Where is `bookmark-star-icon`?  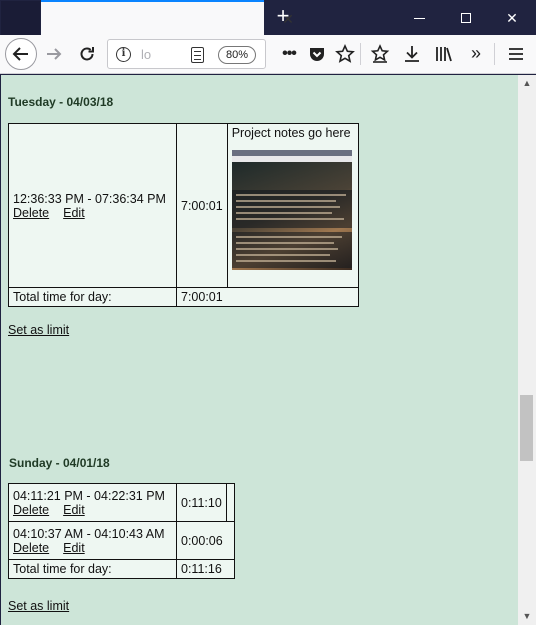
bookmark-star-icon is located at coordinates (345, 54).